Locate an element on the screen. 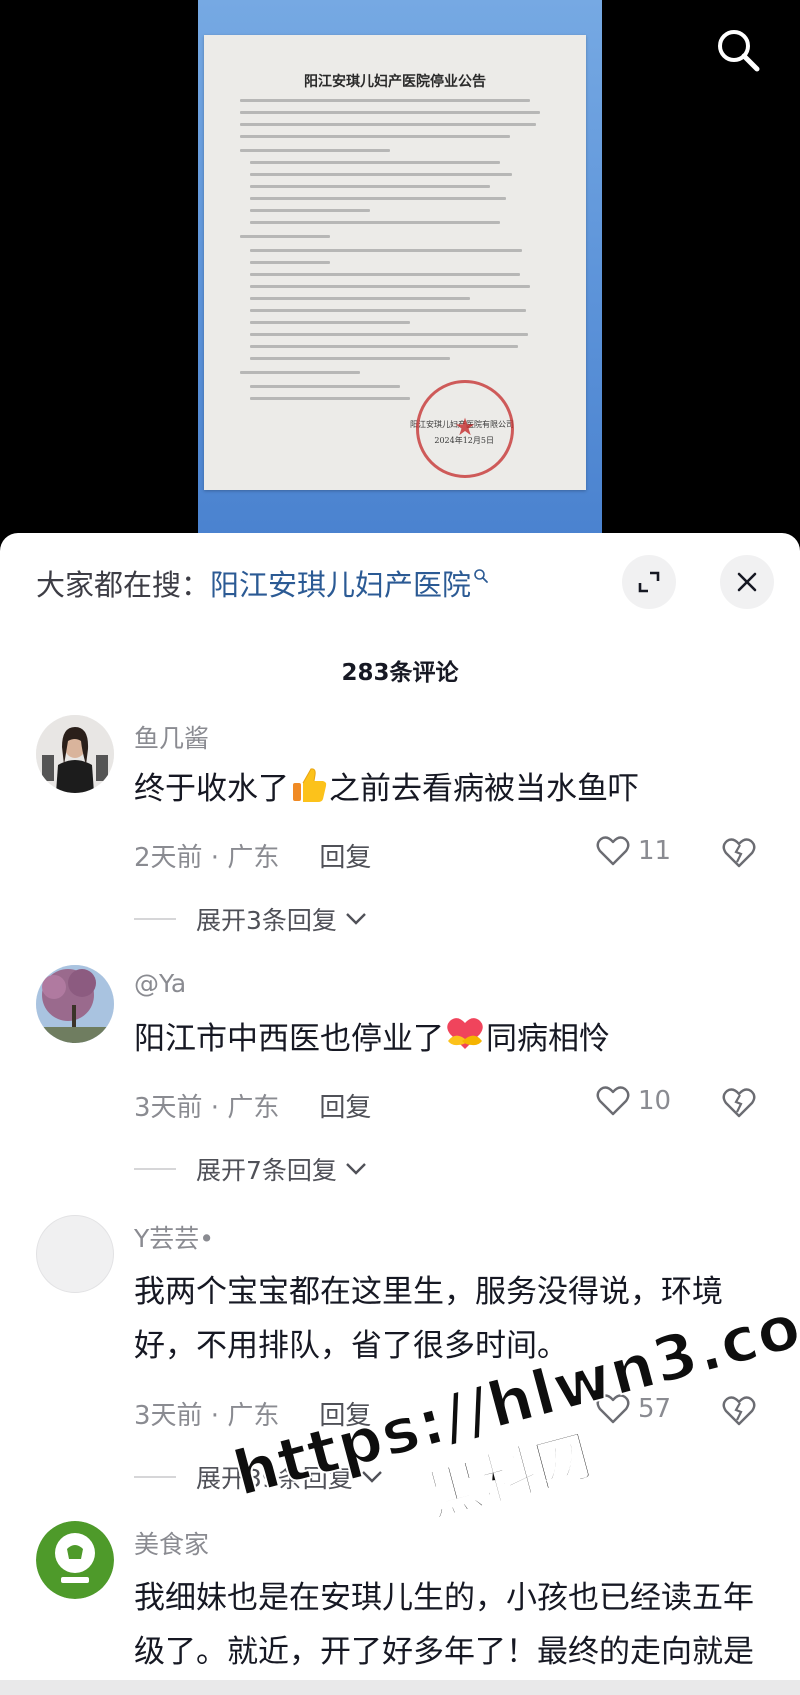 This screenshot has width=800, height=1695. comment-time-location: 2天前 · 广东 is located at coordinates (207, 858).